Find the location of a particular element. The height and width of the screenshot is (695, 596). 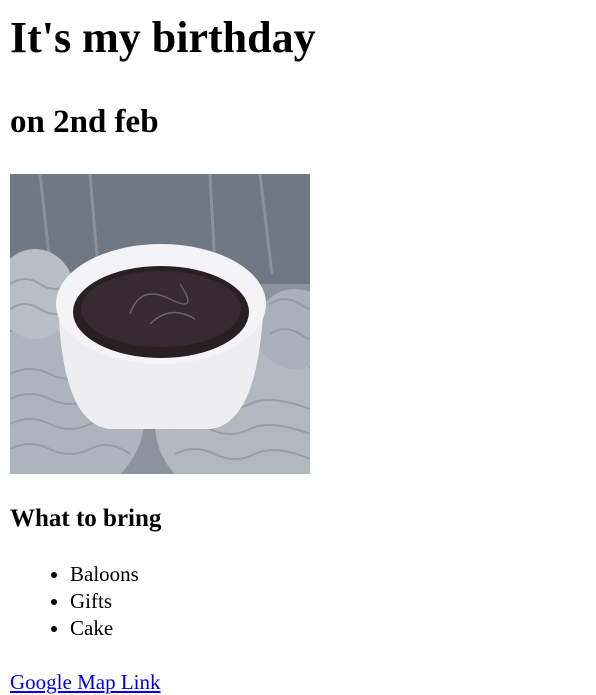

page-title: It's my birthday is located at coordinates (163, 37).